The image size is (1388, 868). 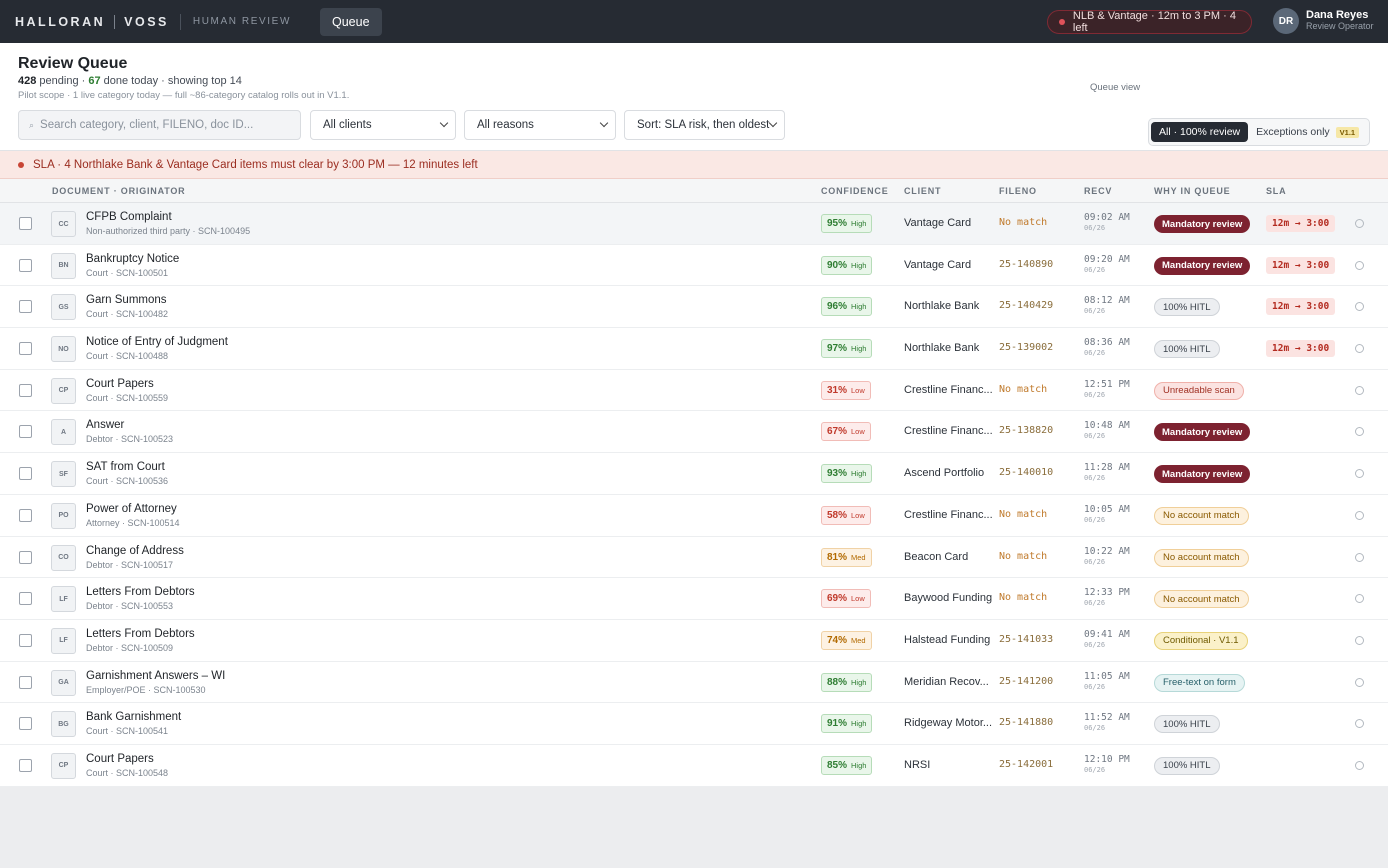 What do you see at coordinates (1098, 191) in the screenshot?
I see `col-recv: RECV` at bounding box center [1098, 191].